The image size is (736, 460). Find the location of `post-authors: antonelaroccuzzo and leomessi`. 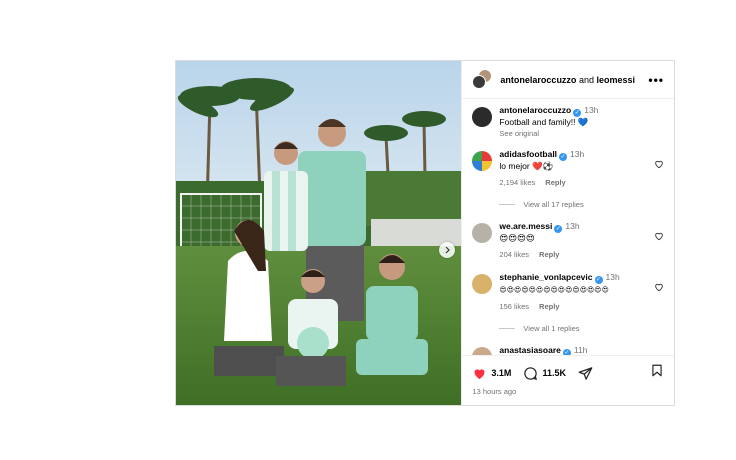

post-authors: antonelaroccuzzo and leomessi is located at coordinates (574, 80).